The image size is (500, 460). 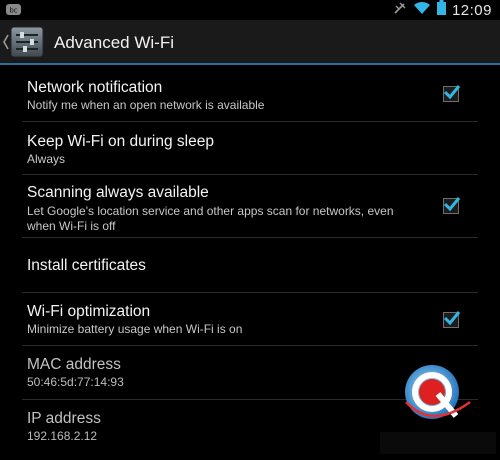 I want to click on svg-text: bc, so click(x=13, y=11).